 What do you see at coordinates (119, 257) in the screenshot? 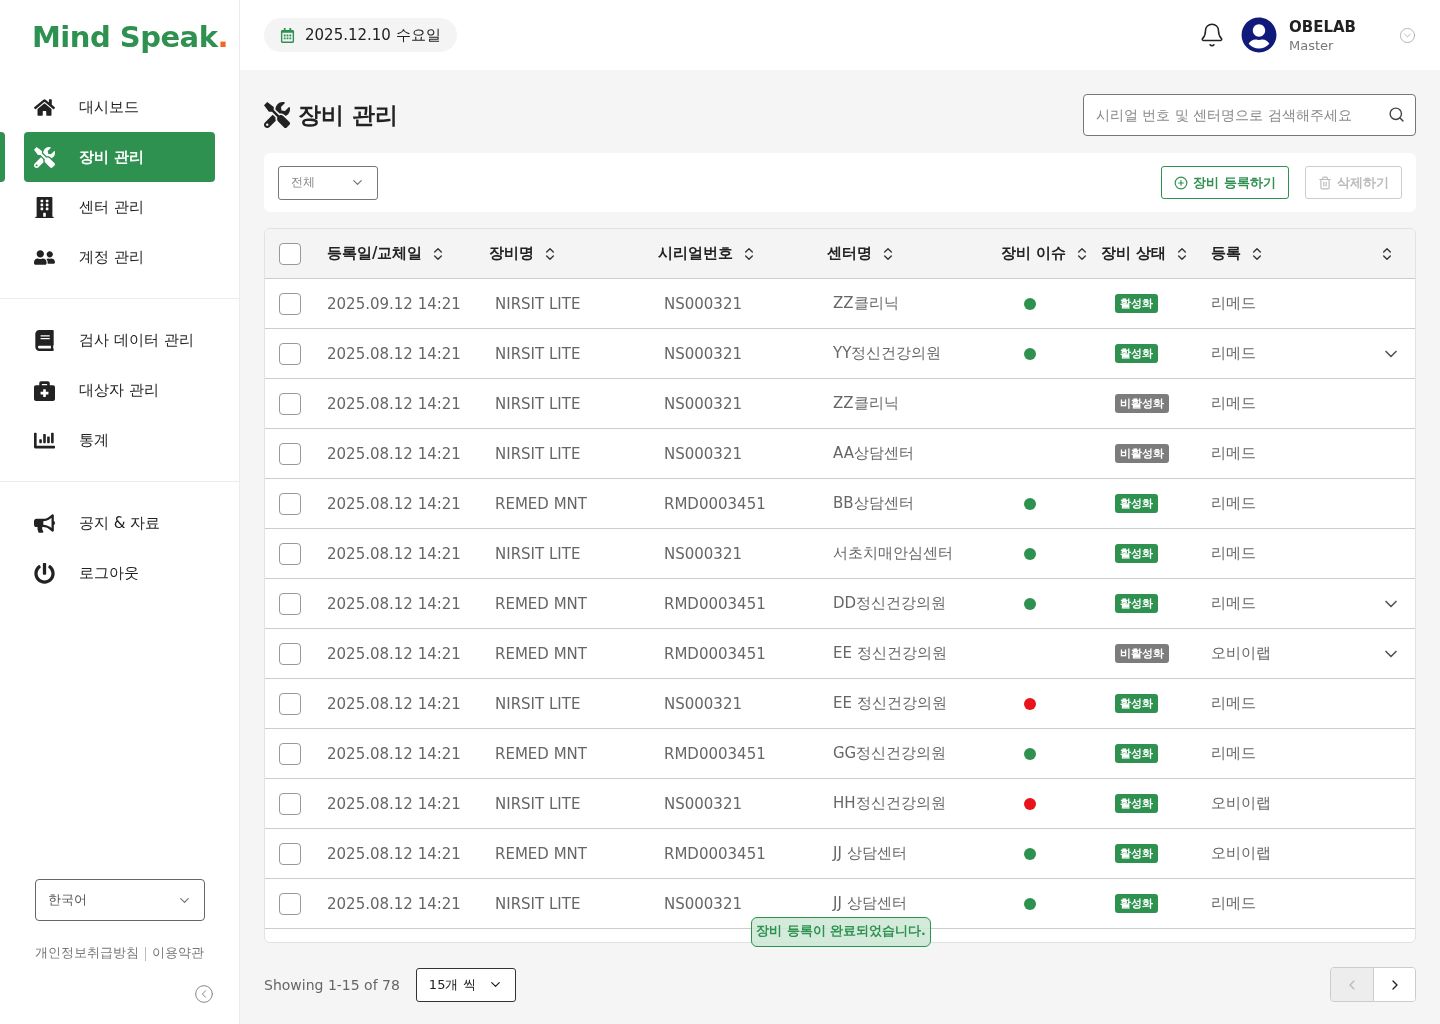
I see `sidebar-item: 계정 관리` at bounding box center [119, 257].